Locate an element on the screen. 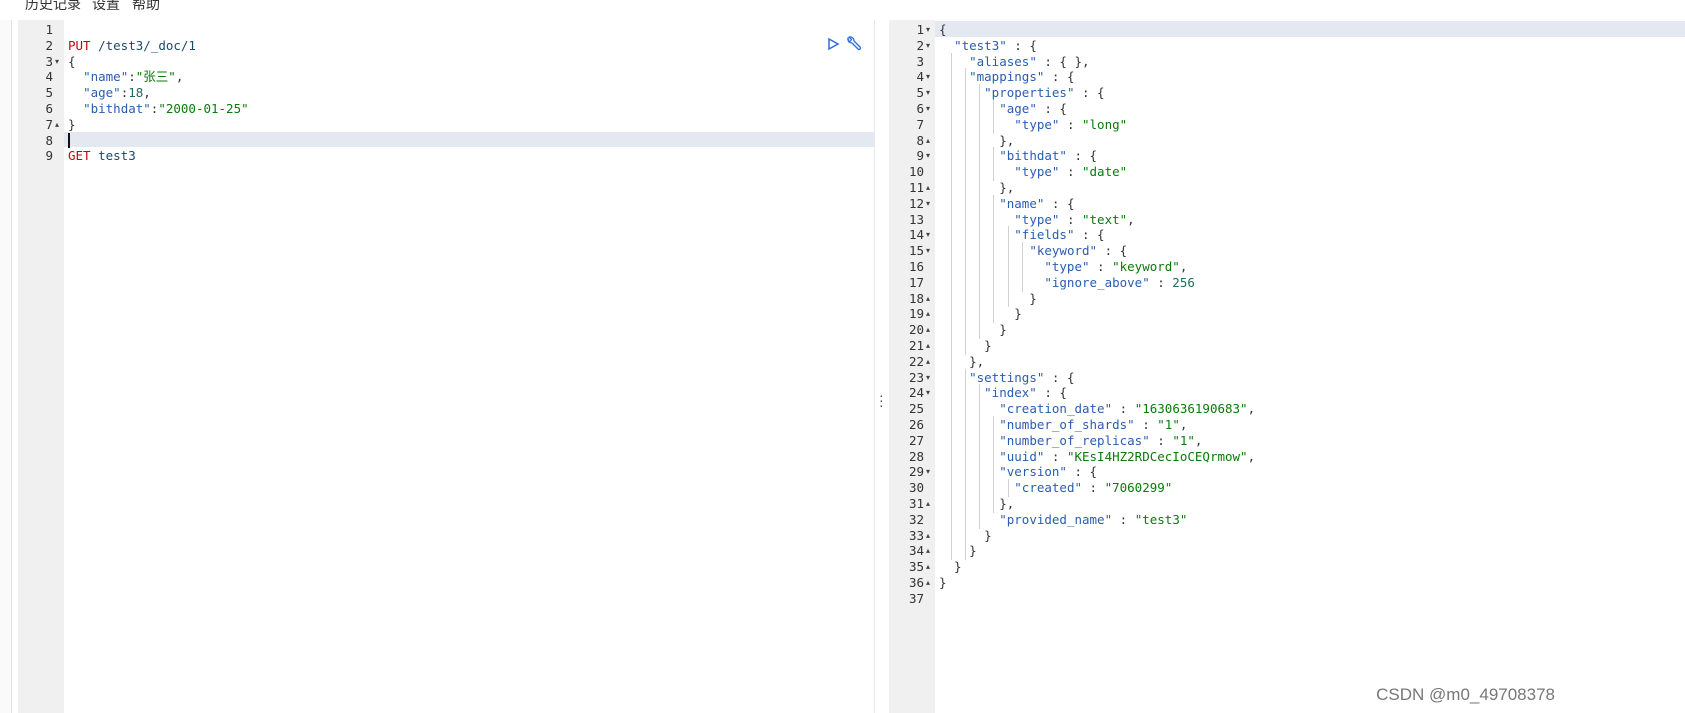  code-token: { is located at coordinates (72, 61).